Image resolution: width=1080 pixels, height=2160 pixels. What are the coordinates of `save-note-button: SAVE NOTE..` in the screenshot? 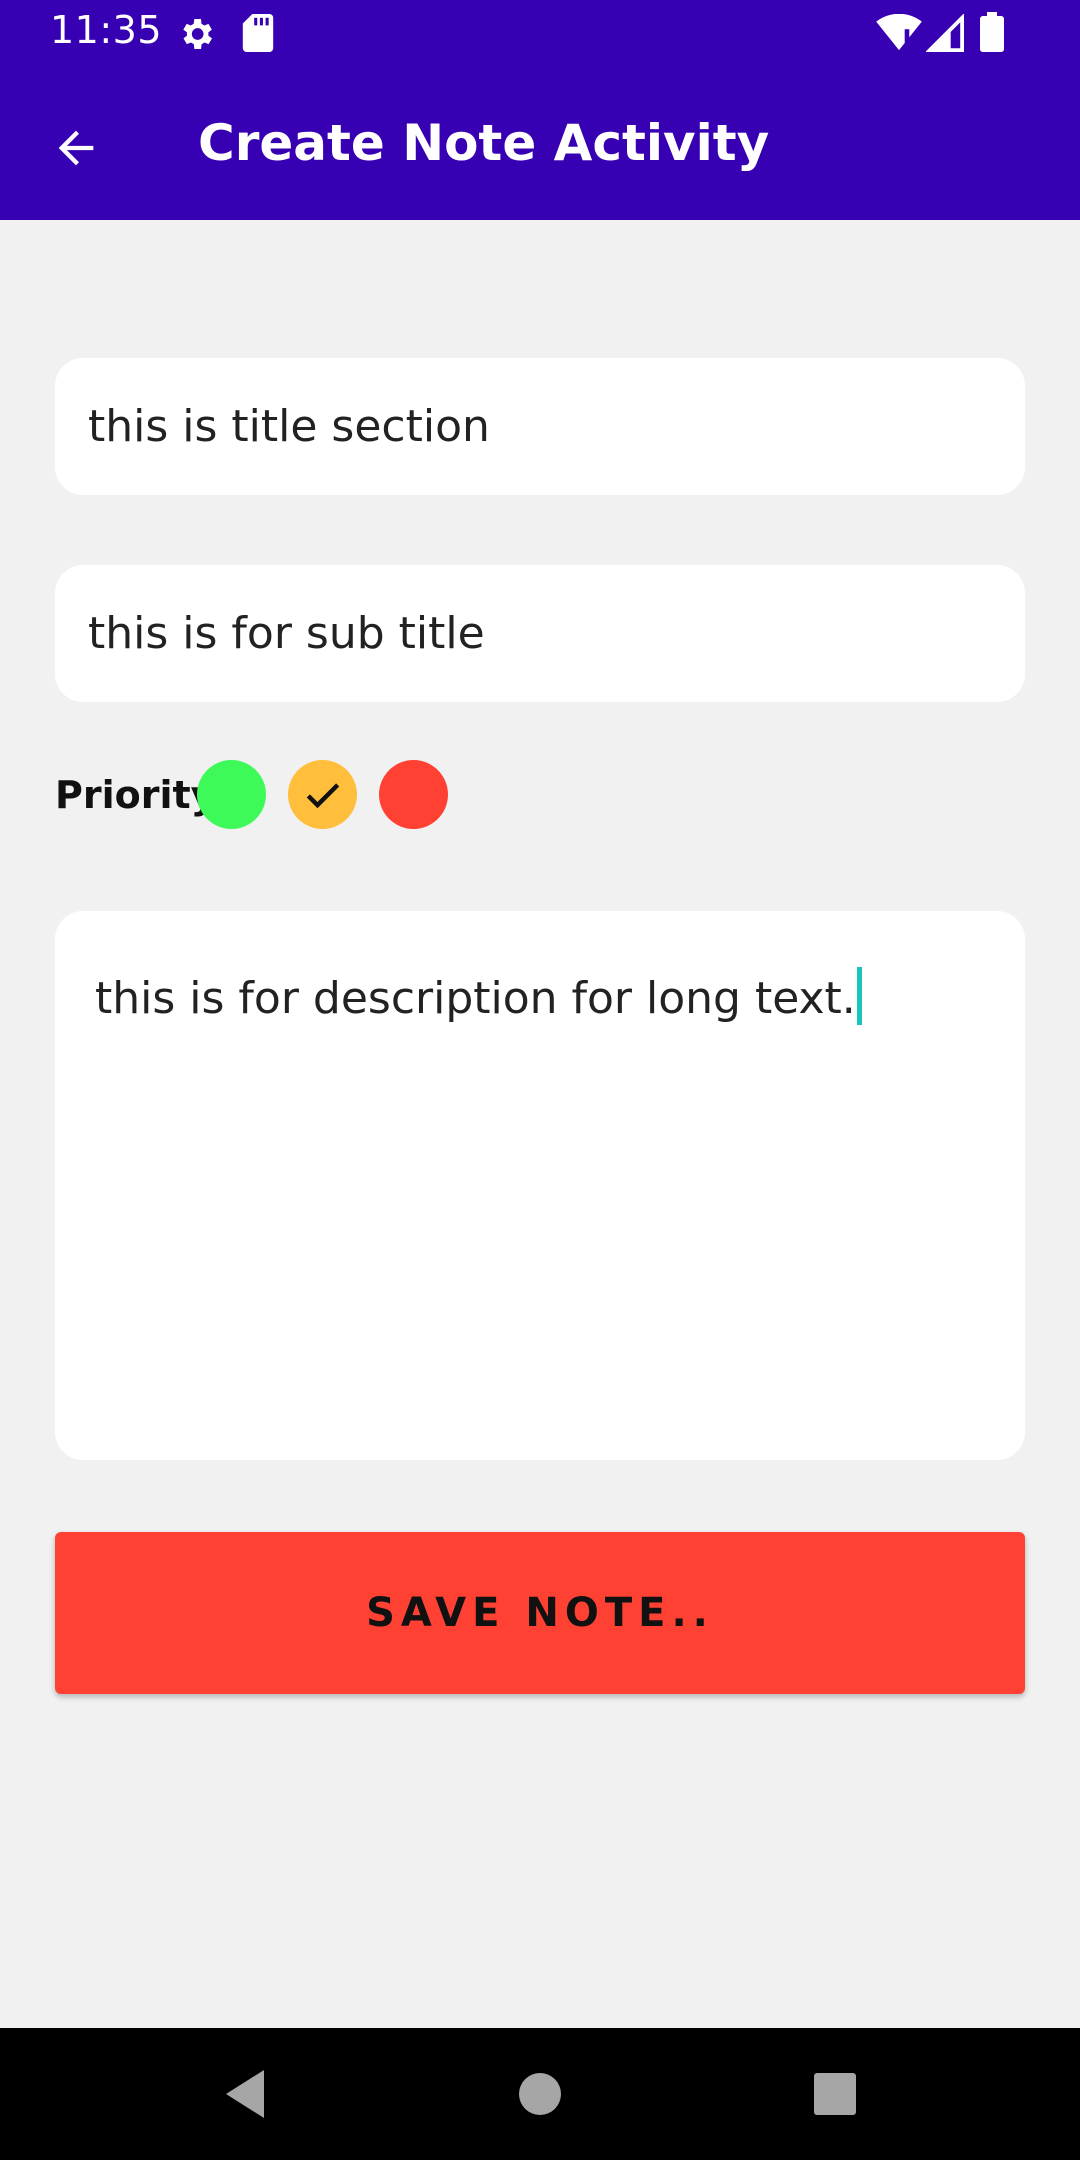 It's located at (540, 1613).